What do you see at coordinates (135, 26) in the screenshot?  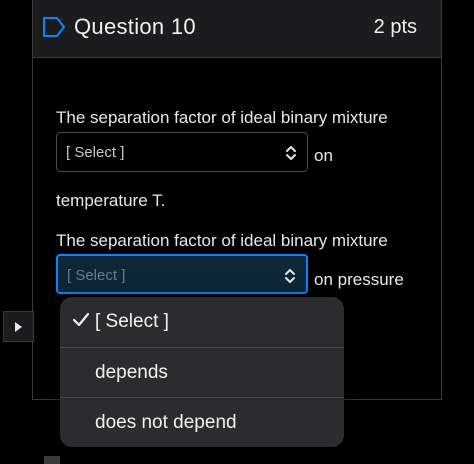 I see `question-title: Question 10` at bounding box center [135, 26].